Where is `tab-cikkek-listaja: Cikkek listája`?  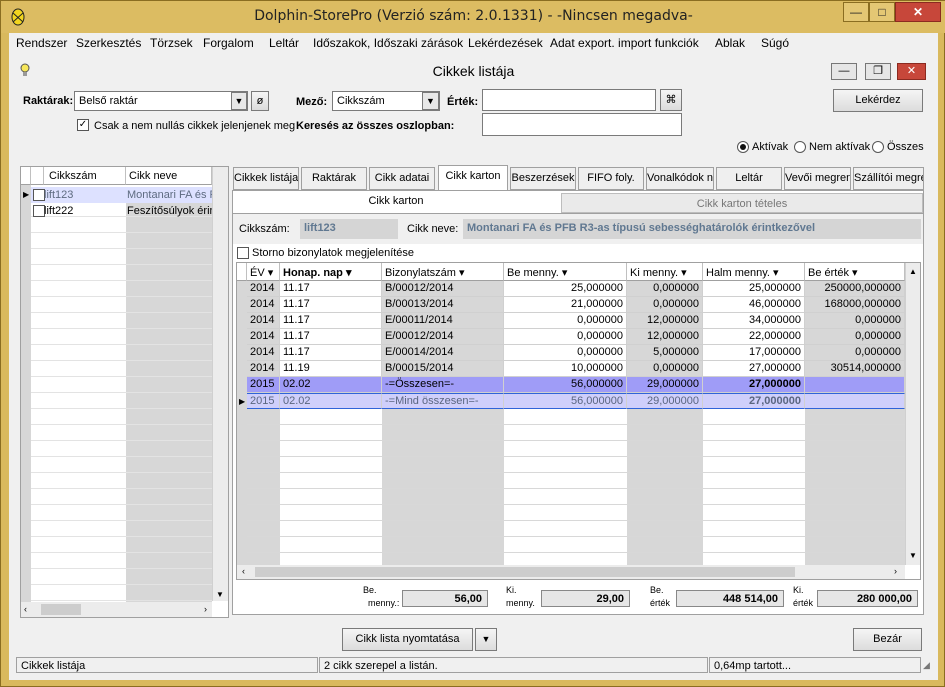
tab-cikkek-listaja: Cikkek listája is located at coordinates (266, 178).